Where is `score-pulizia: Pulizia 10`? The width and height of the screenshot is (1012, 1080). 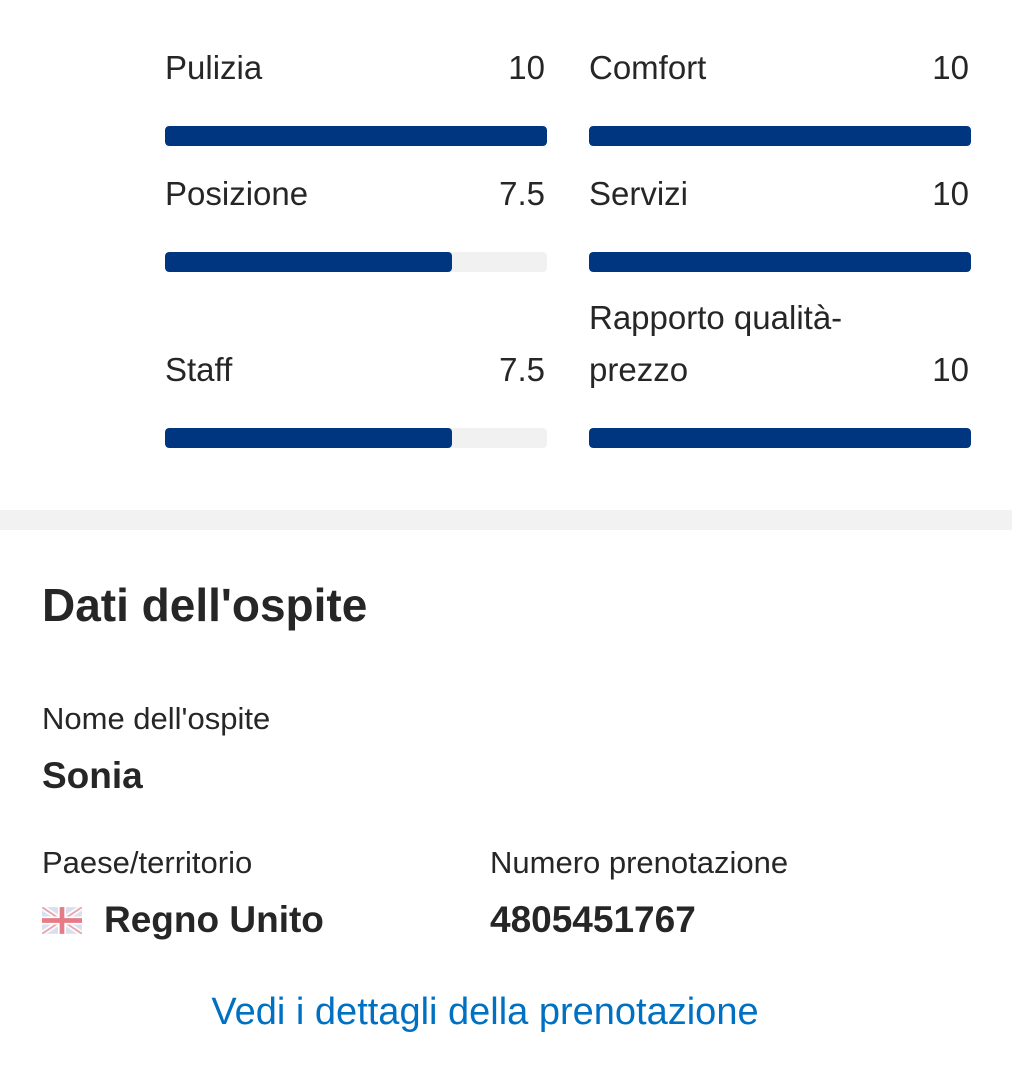
score-pulizia: Pulizia 10 is located at coordinates (356, 97).